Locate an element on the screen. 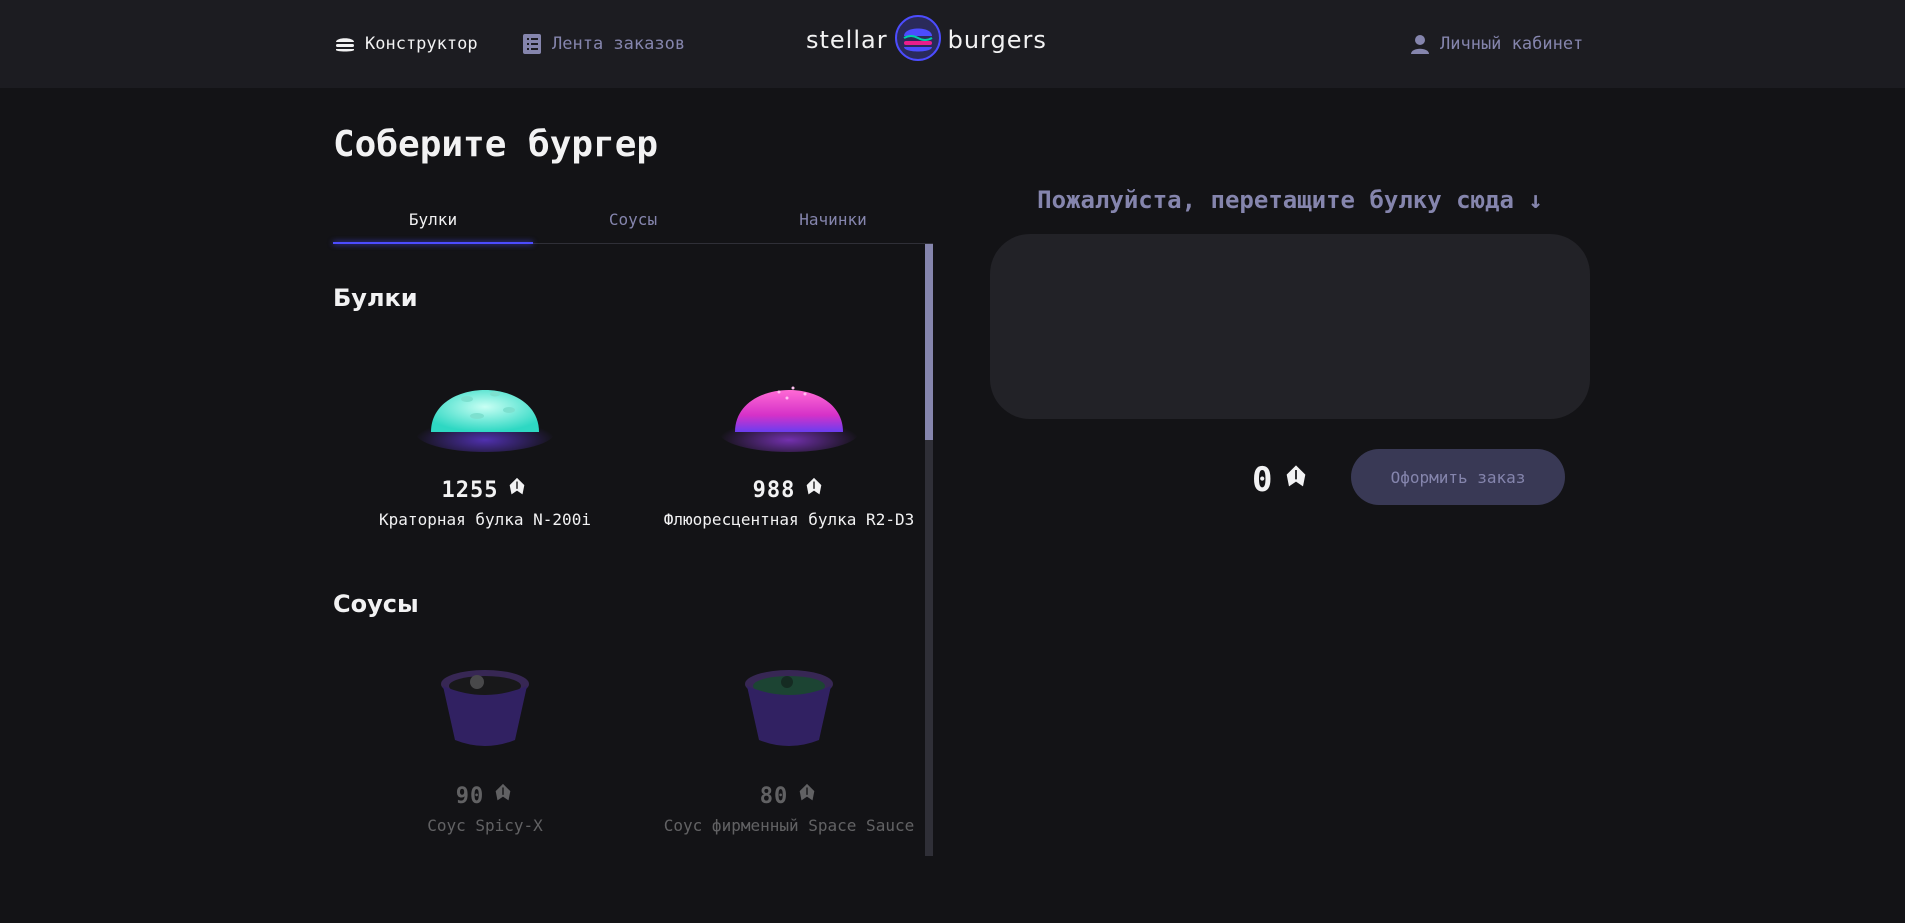 The height and width of the screenshot is (923, 1905). scrollbar-thumb is located at coordinates (929, 342).